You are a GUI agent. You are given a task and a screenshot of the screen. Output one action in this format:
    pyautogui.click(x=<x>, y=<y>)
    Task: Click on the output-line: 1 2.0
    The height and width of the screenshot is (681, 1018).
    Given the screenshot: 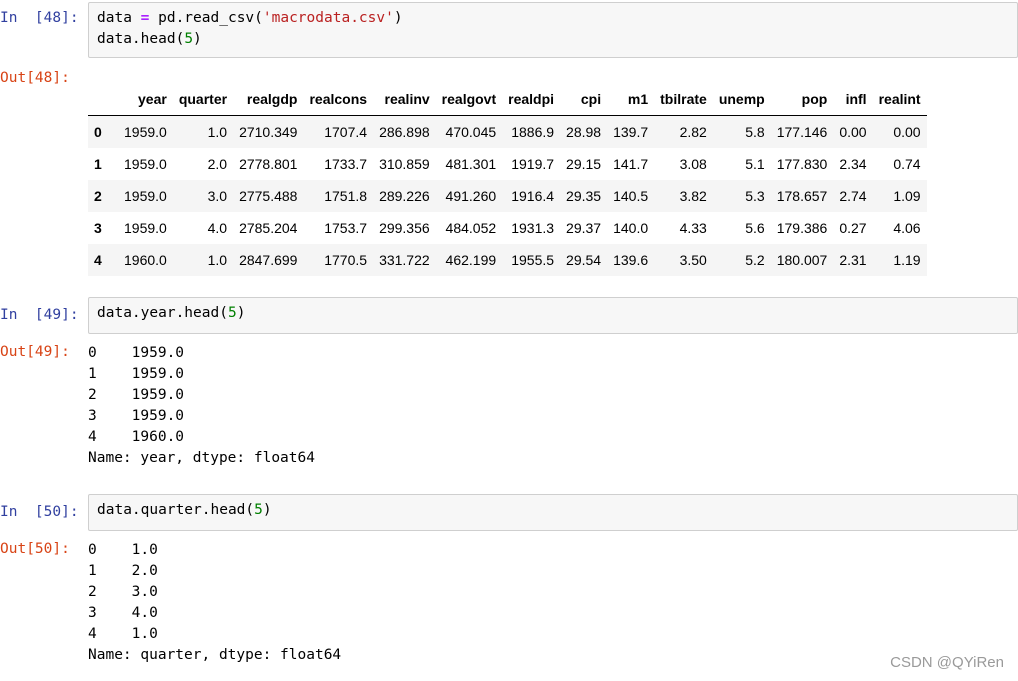 What is the action you would take?
    pyautogui.click(x=123, y=571)
    